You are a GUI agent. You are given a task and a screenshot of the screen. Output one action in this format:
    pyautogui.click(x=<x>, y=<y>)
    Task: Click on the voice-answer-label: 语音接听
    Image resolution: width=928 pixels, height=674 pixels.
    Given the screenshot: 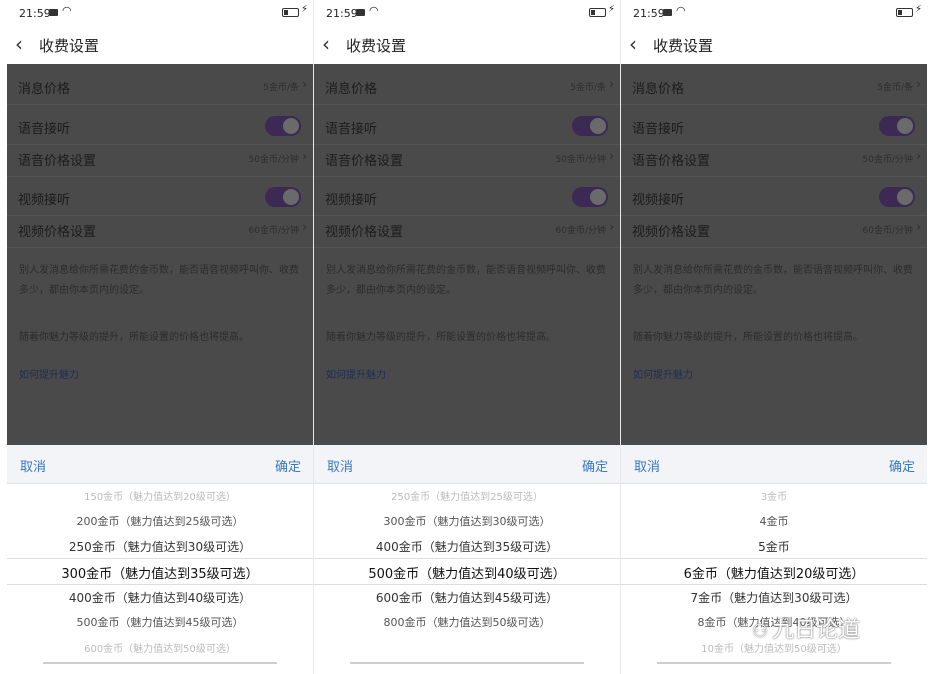 What is the action you would take?
    pyautogui.click(x=351, y=129)
    